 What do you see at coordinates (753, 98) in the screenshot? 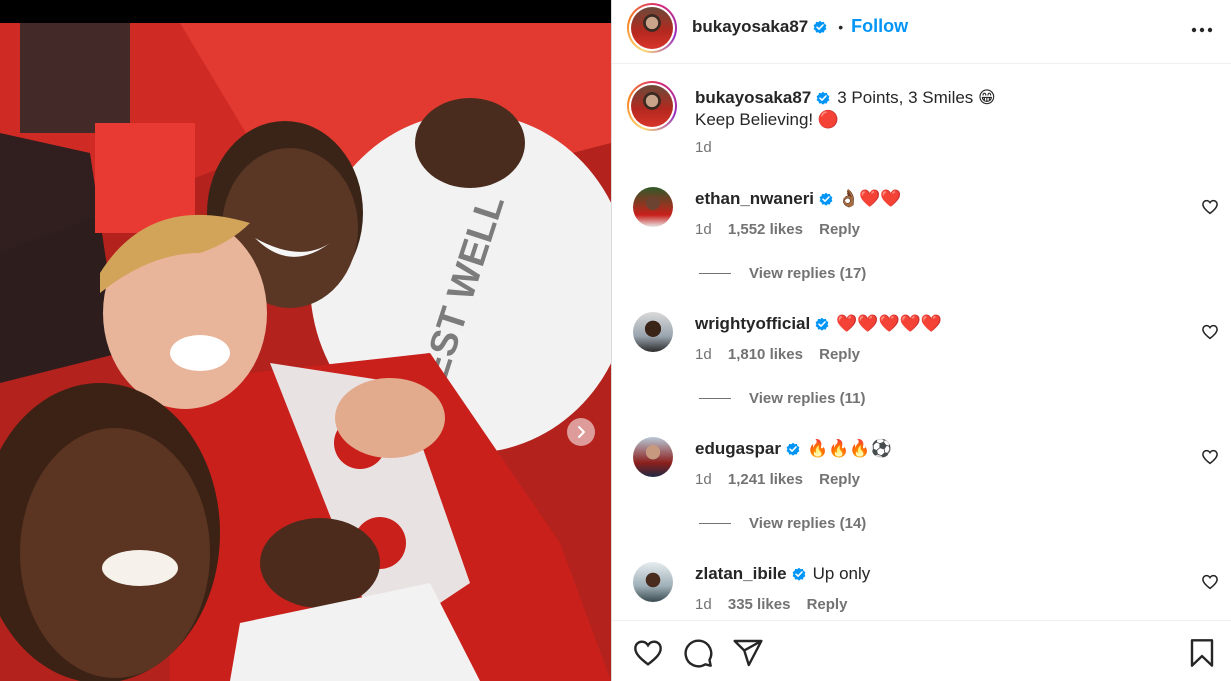
I see `caption-username: bukayosaka87` at bounding box center [753, 98].